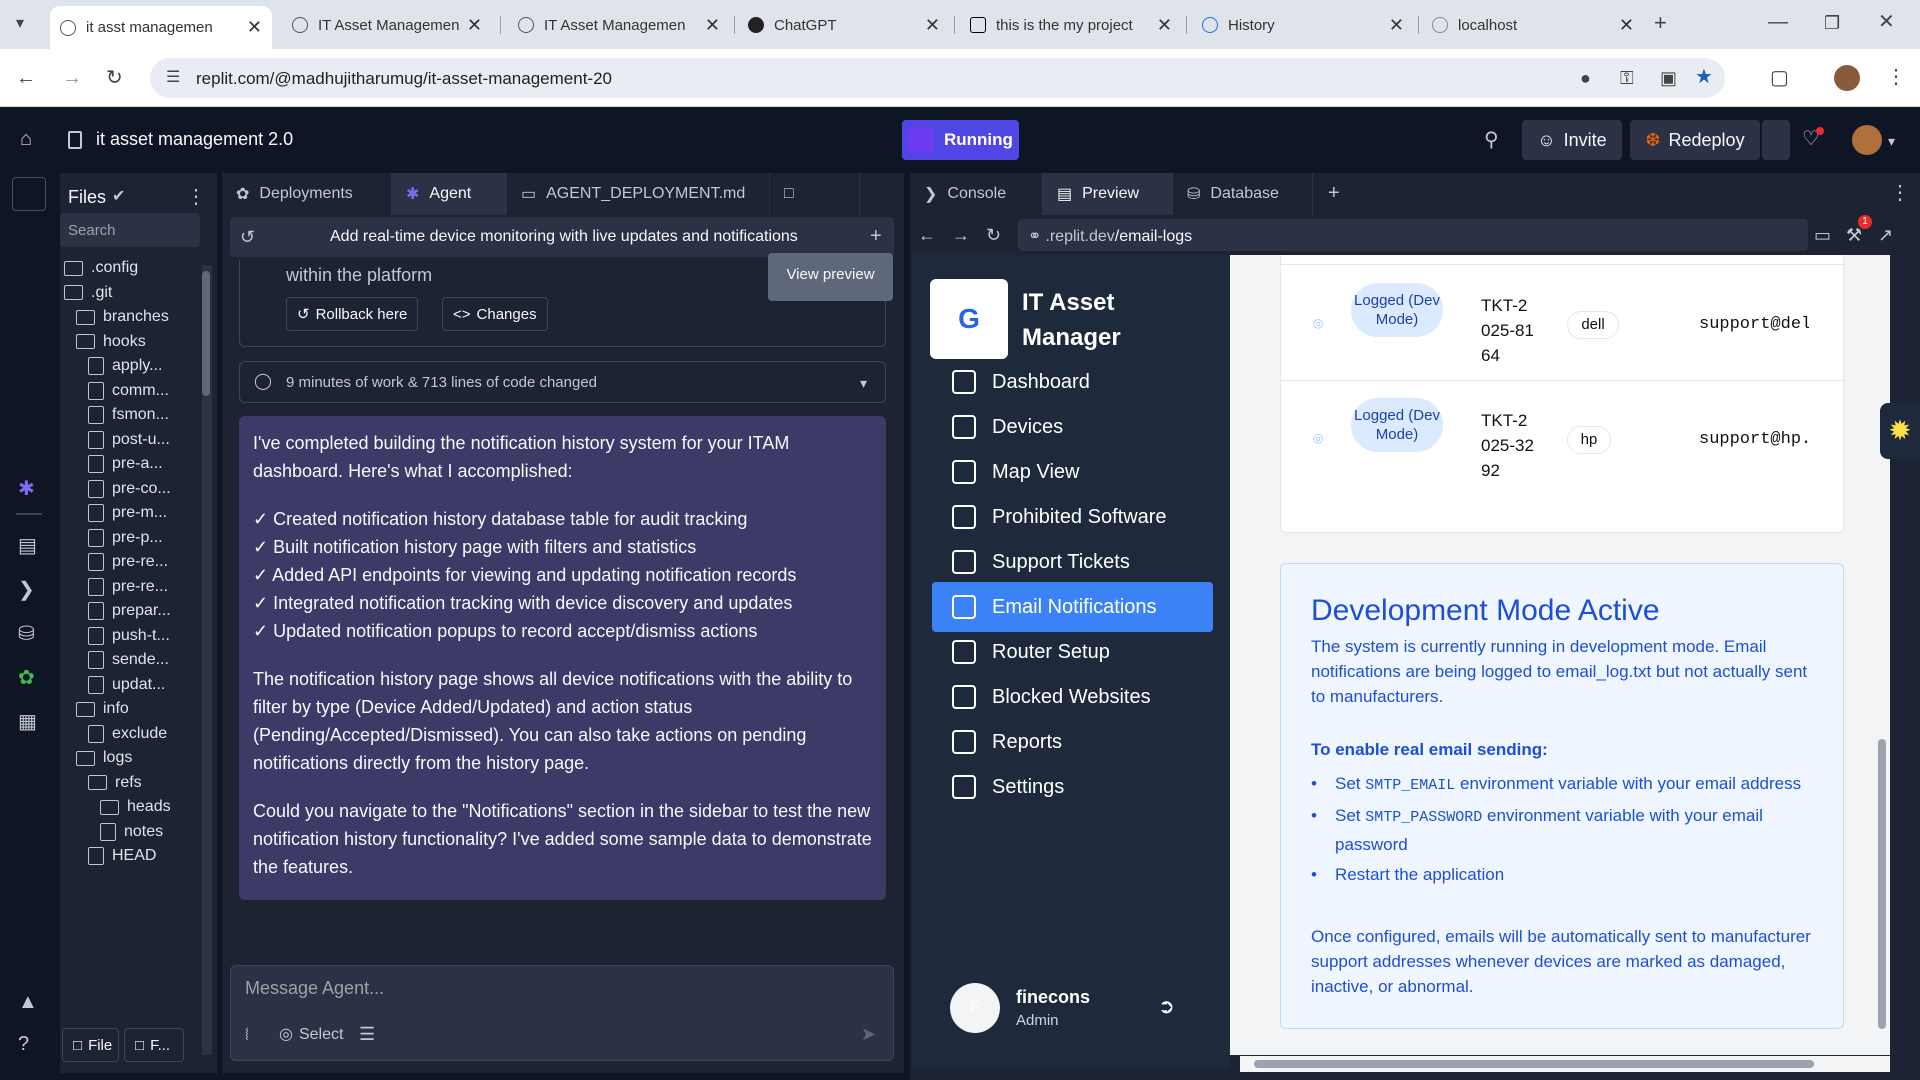 This screenshot has width=1920, height=1080. I want to click on nav-devices: Devices, so click(1072, 427).